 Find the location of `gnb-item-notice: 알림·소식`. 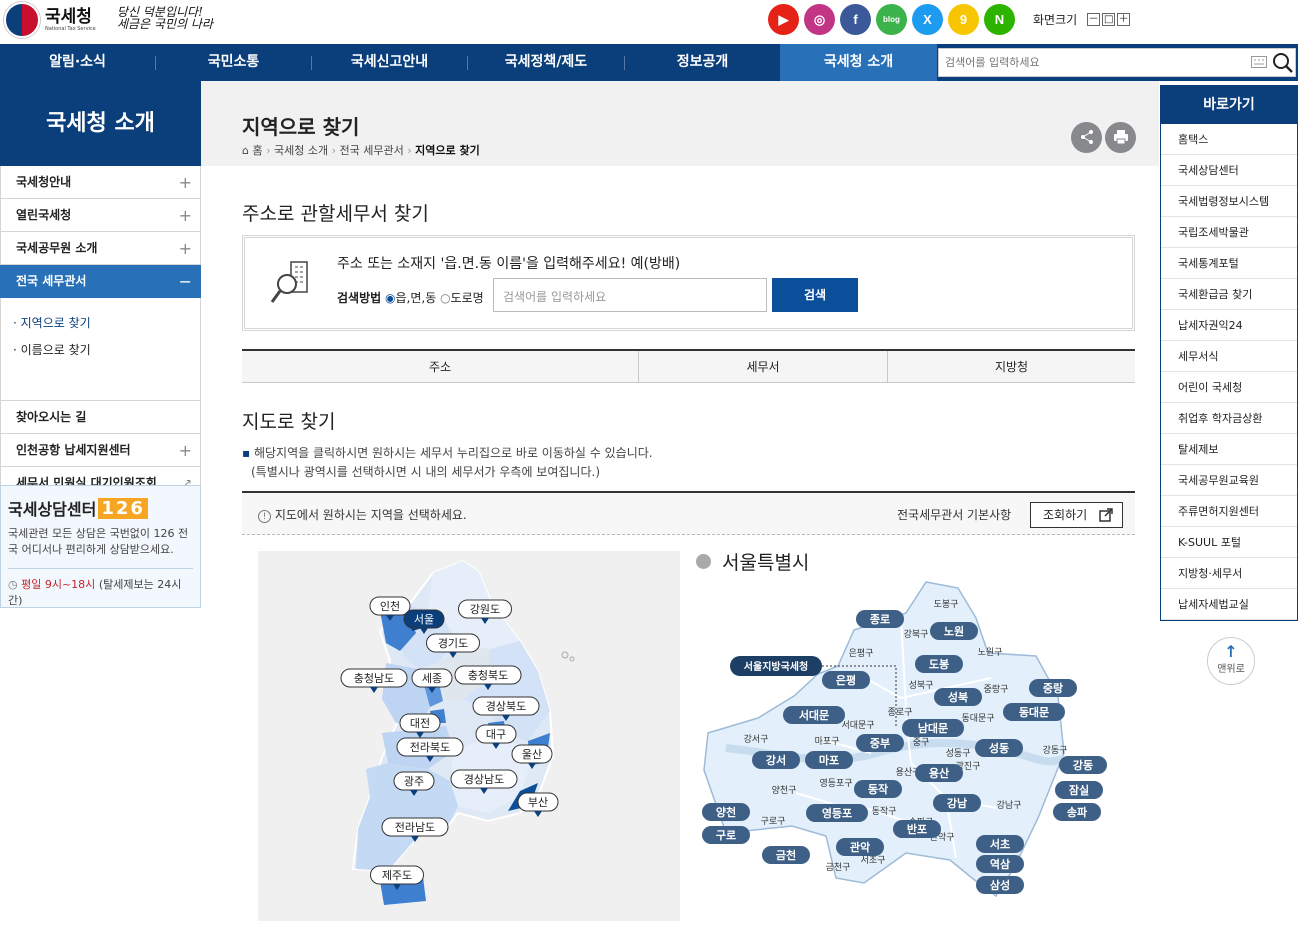

gnb-item-notice: 알림·소식 is located at coordinates (77, 62).